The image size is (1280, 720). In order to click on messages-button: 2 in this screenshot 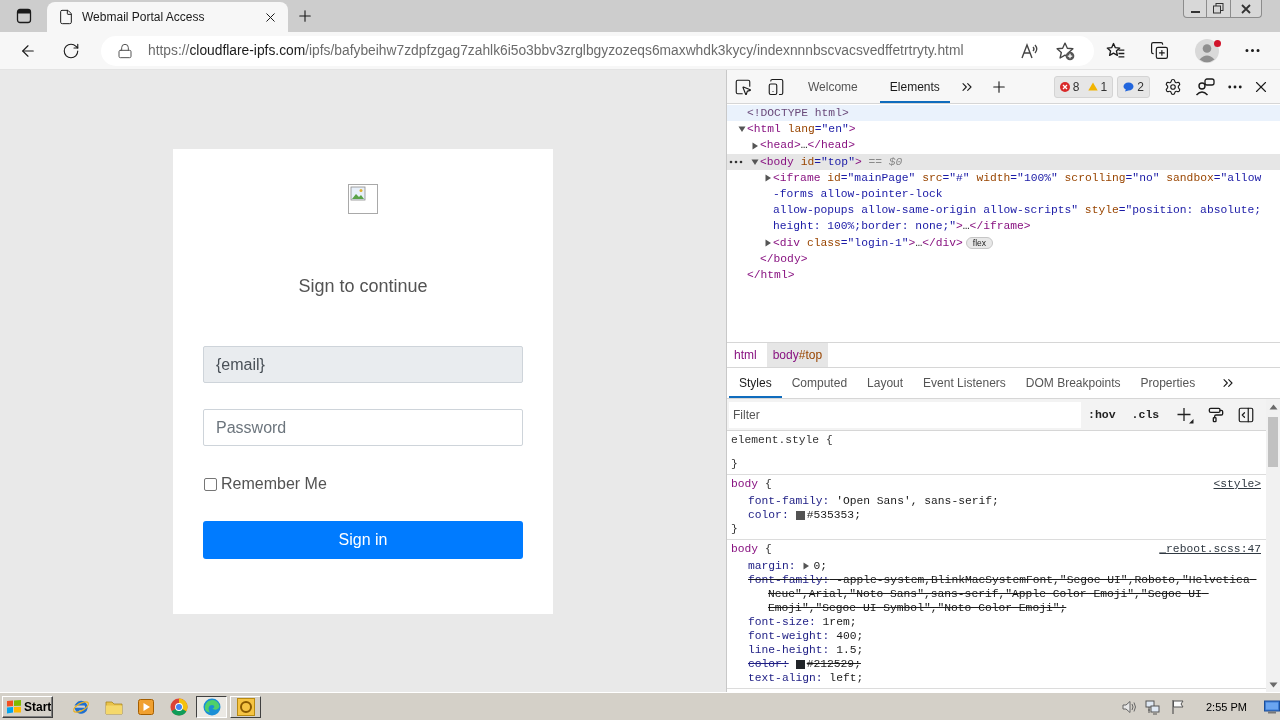, I will do `click(1133, 86)`.